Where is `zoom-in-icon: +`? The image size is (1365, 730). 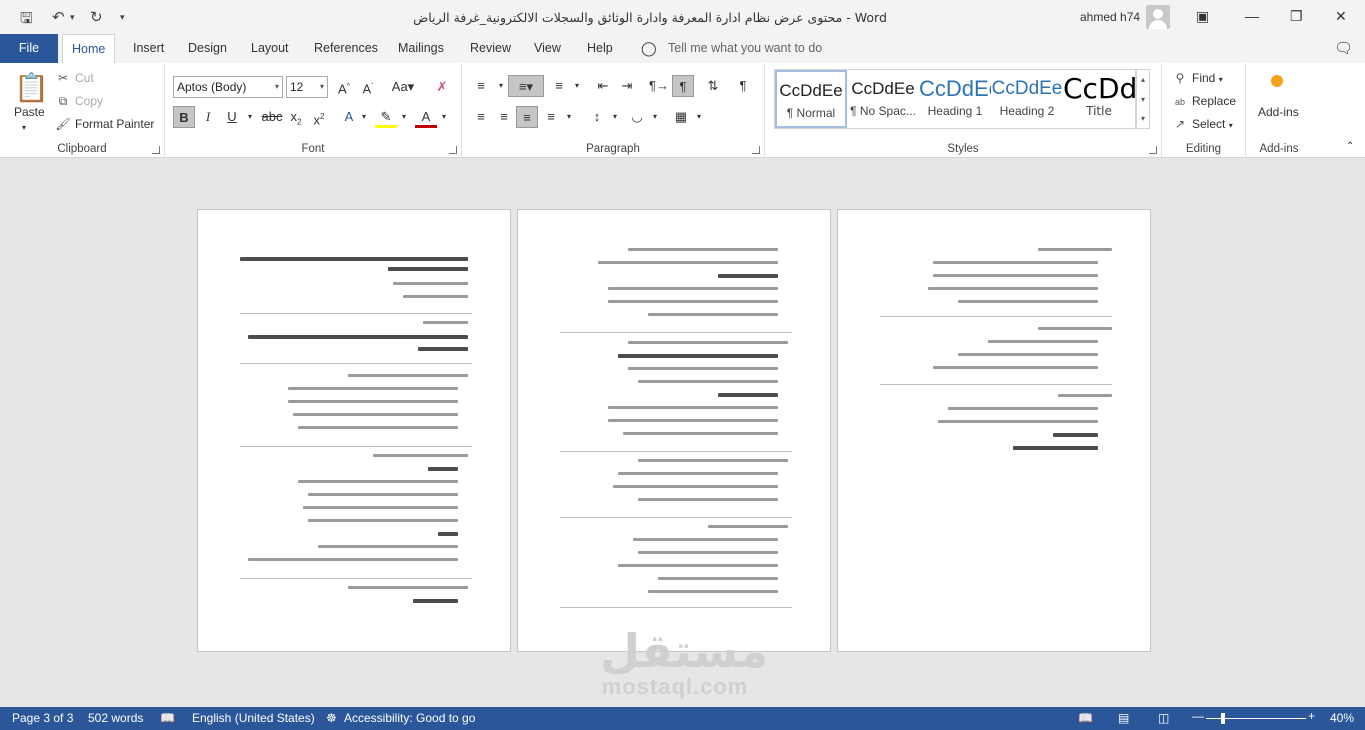 zoom-in-icon: + is located at coordinates (1311, 716).